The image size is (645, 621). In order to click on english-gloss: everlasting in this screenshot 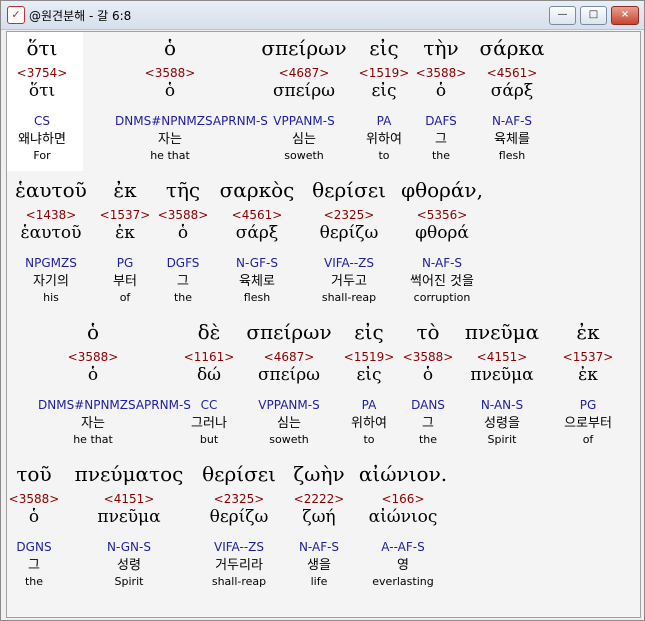, I will do `click(403, 581)`.